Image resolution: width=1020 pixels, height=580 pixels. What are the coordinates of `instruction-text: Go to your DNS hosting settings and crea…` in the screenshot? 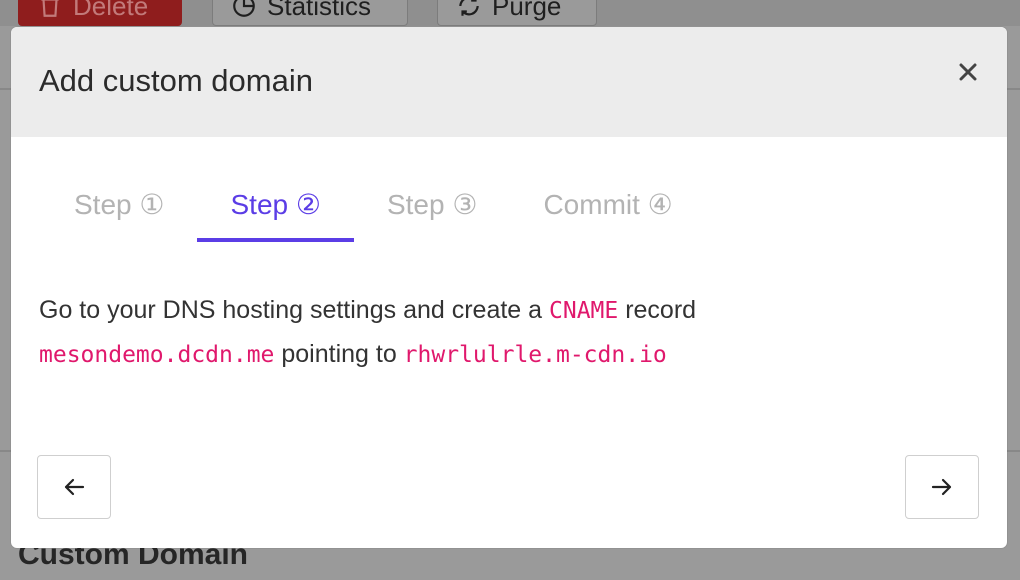 It's located at (294, 310).